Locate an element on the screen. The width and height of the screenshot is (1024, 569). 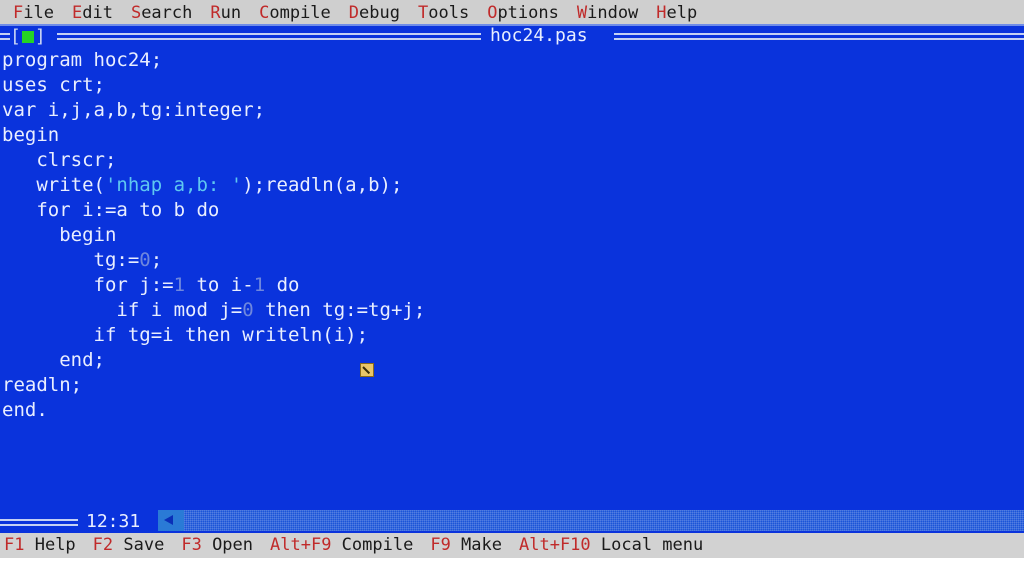
menu-item-hotkey: E is located at coordinates (77, 13).